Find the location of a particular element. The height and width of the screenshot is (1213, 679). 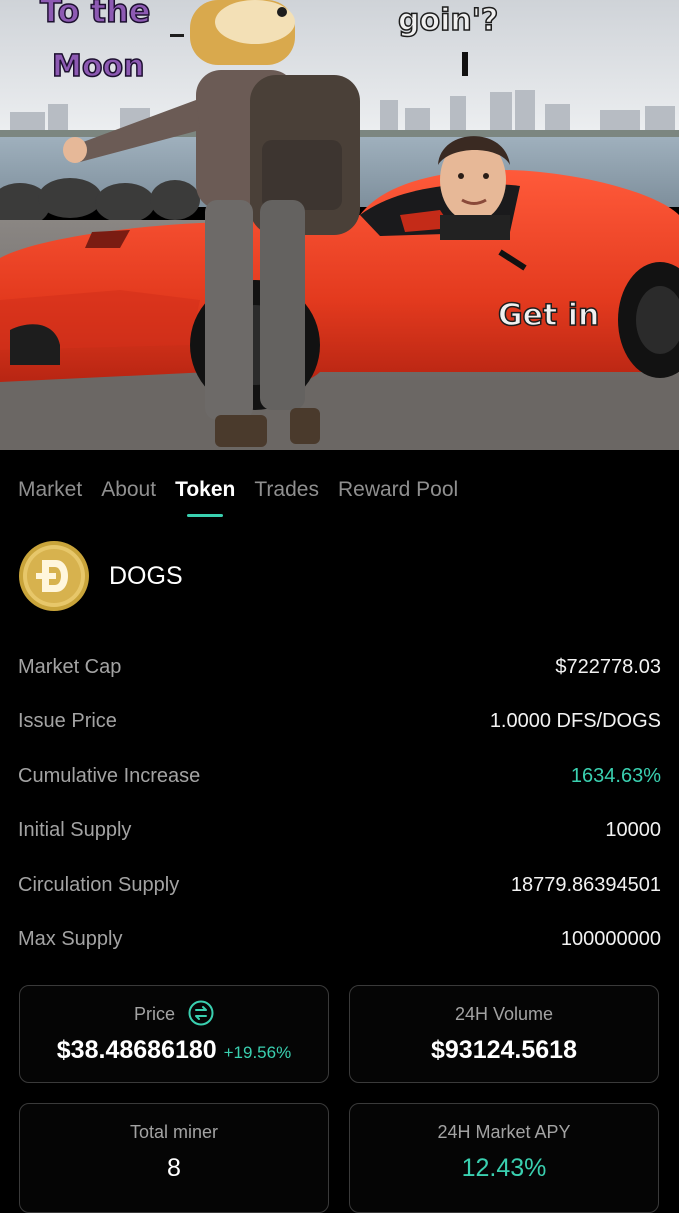

stat-label: Issue Price is located at coordinates (67, 721).